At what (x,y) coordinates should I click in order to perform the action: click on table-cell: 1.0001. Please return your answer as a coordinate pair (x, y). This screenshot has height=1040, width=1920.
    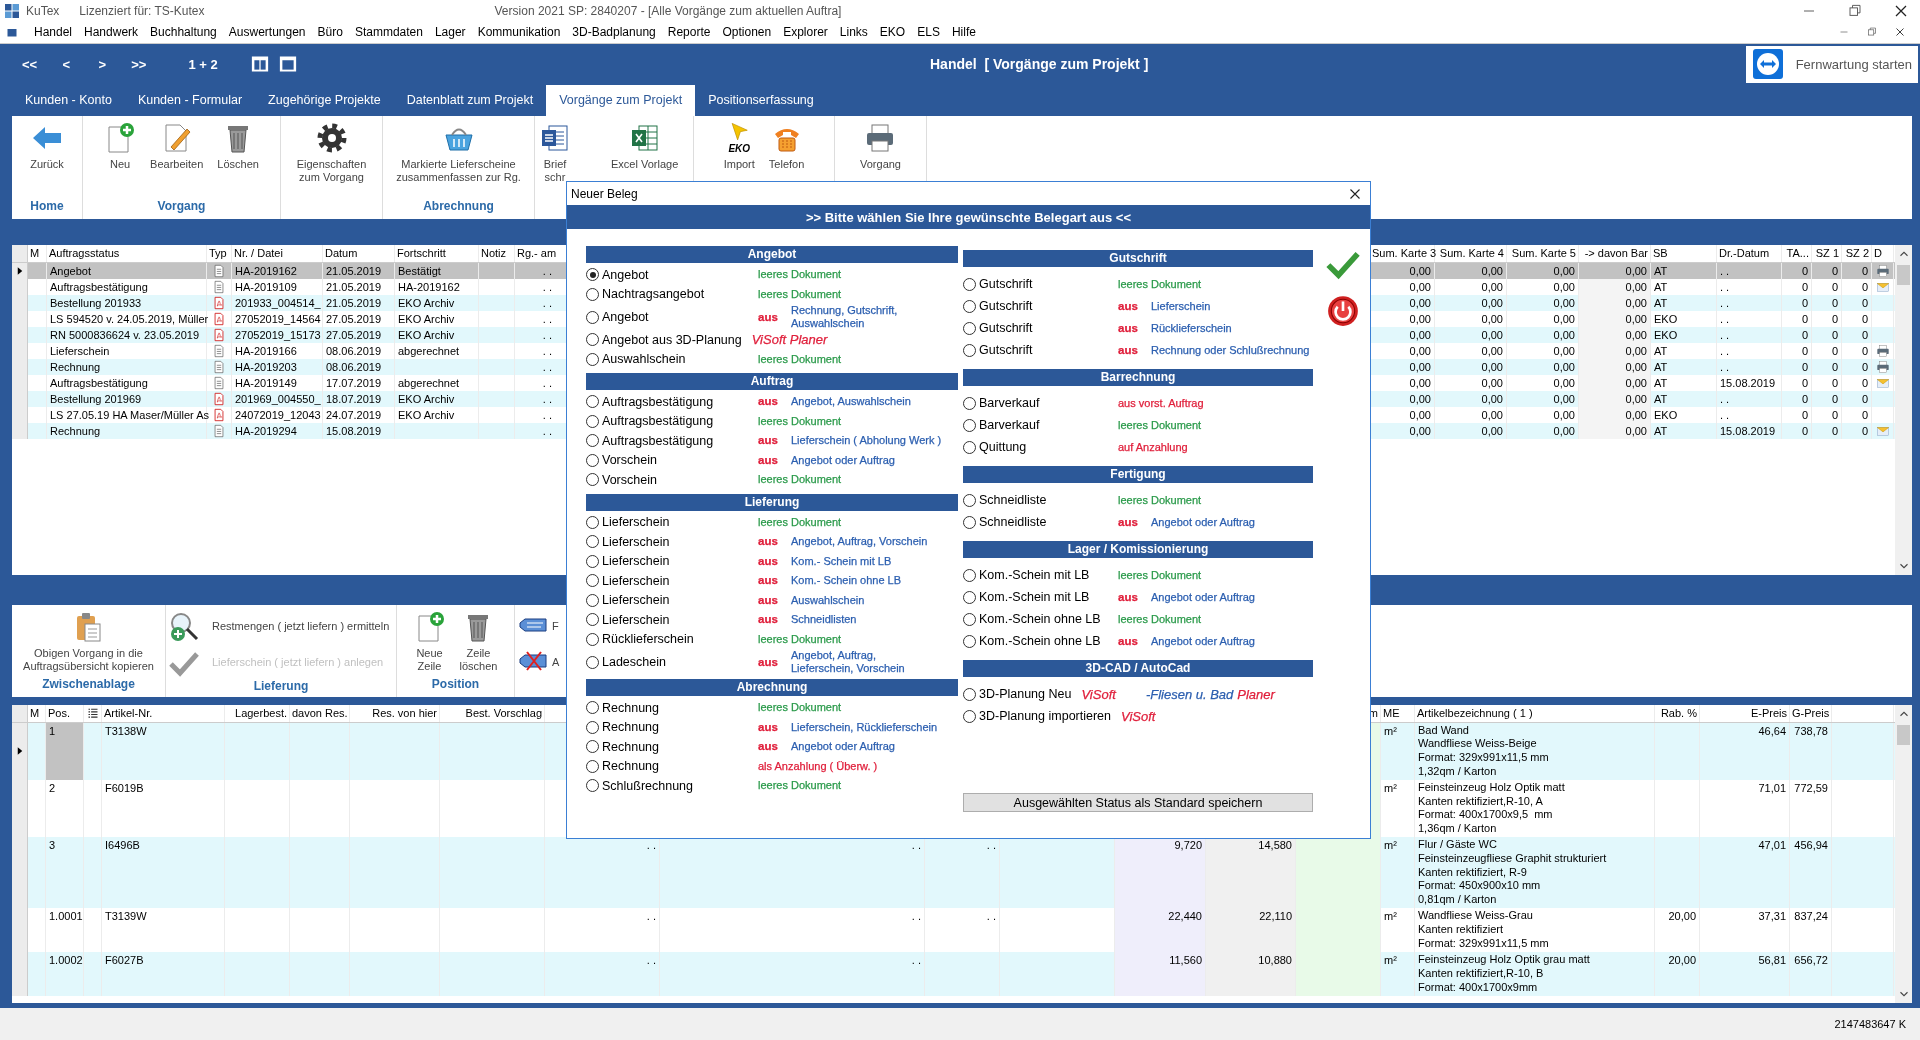
    Looking at the image, I should click on (65, 929).